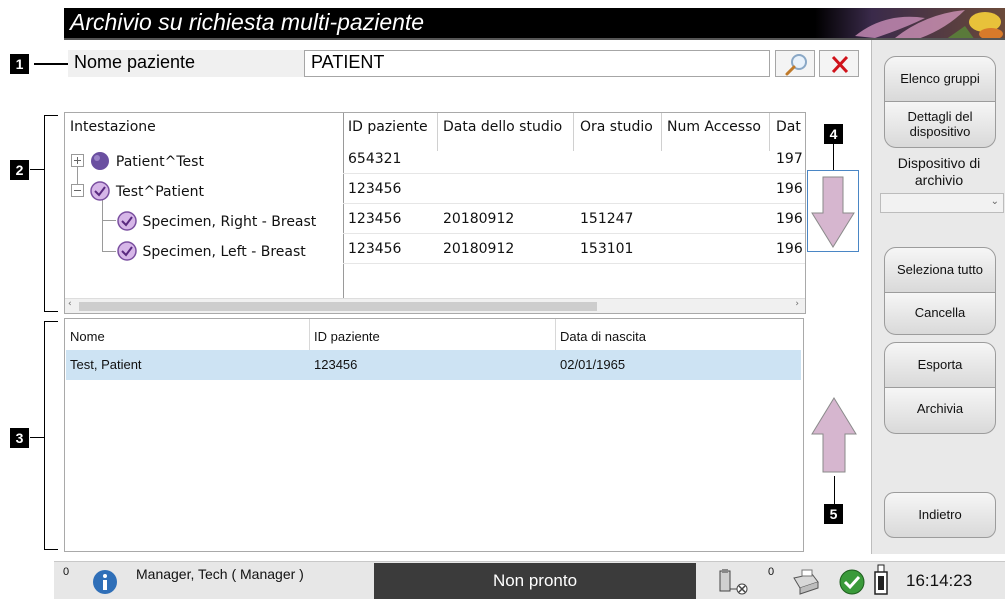  I want to click on system-state-indicator: Non pronto, so click(535, 581).